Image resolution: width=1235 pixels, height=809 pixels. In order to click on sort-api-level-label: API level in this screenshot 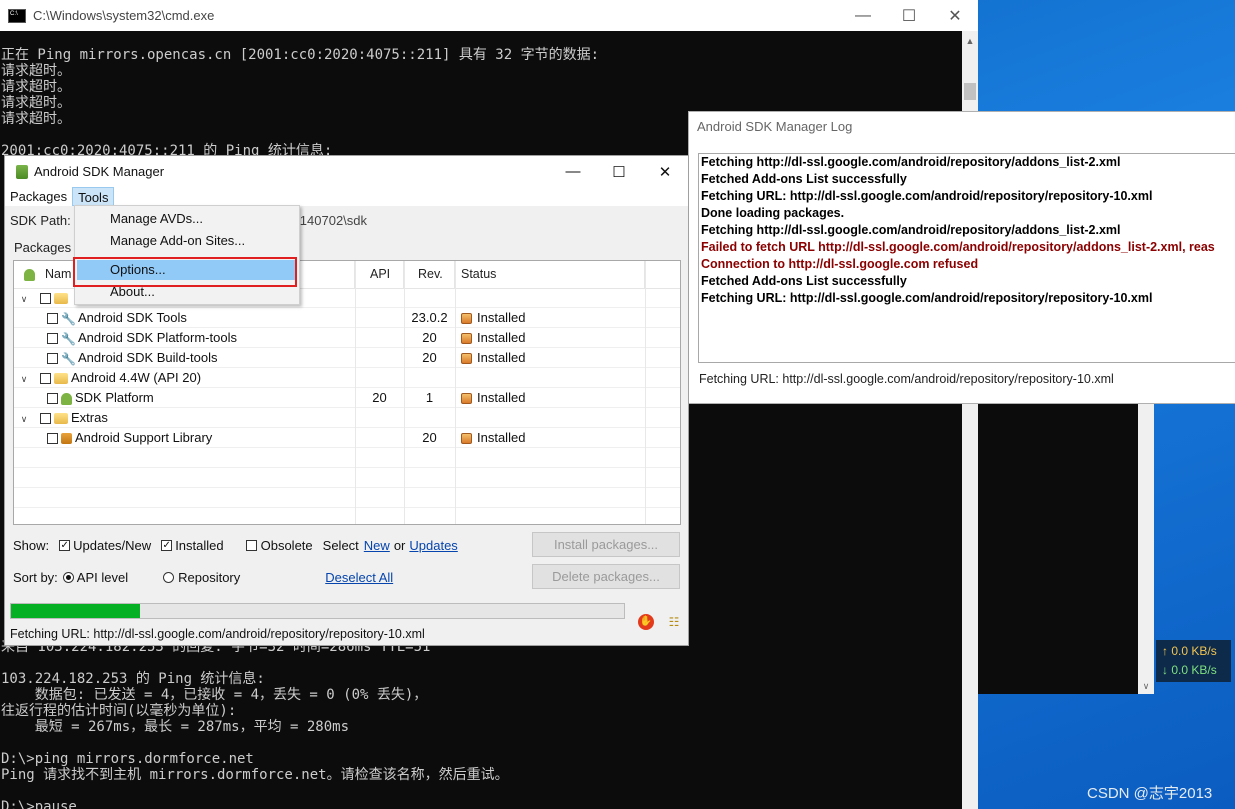, I will do `click(102, 577)`.